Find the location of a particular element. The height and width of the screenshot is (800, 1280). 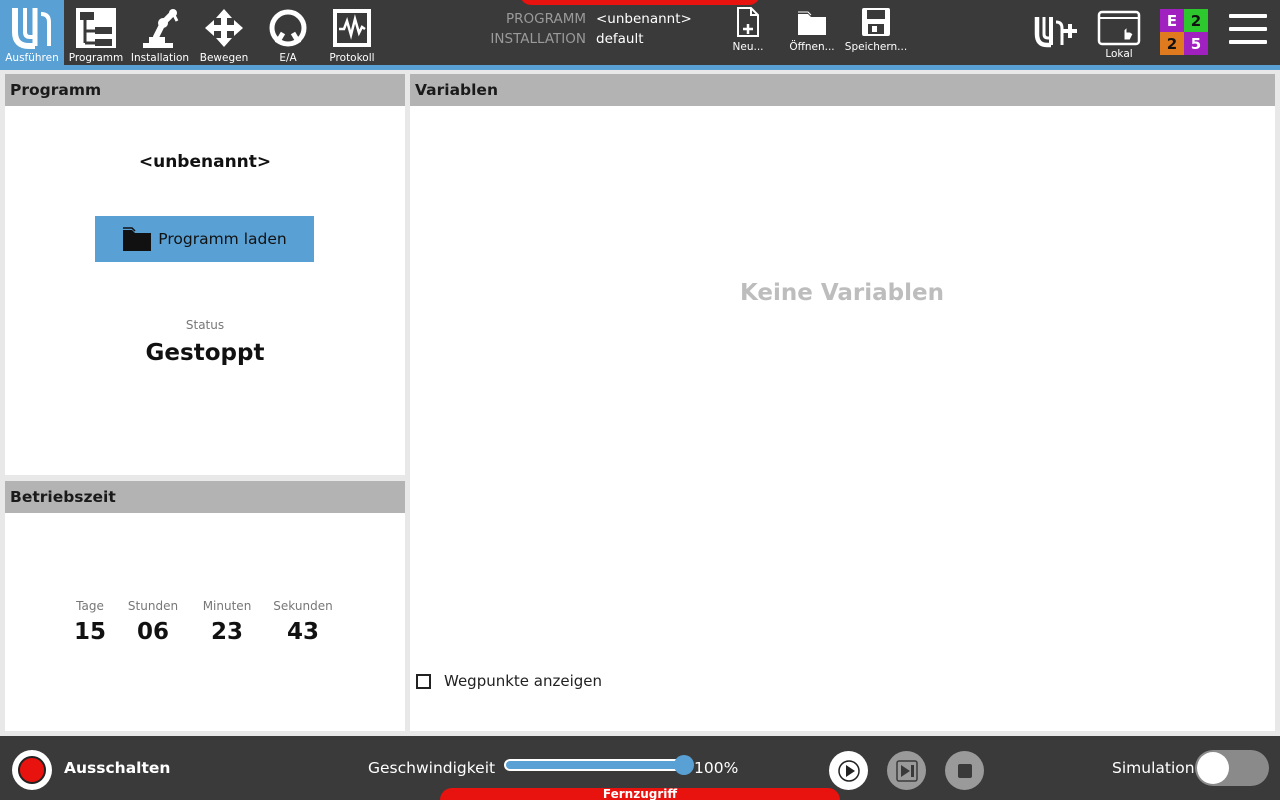

remote-indicator-top is located at coordinates (640, 2).